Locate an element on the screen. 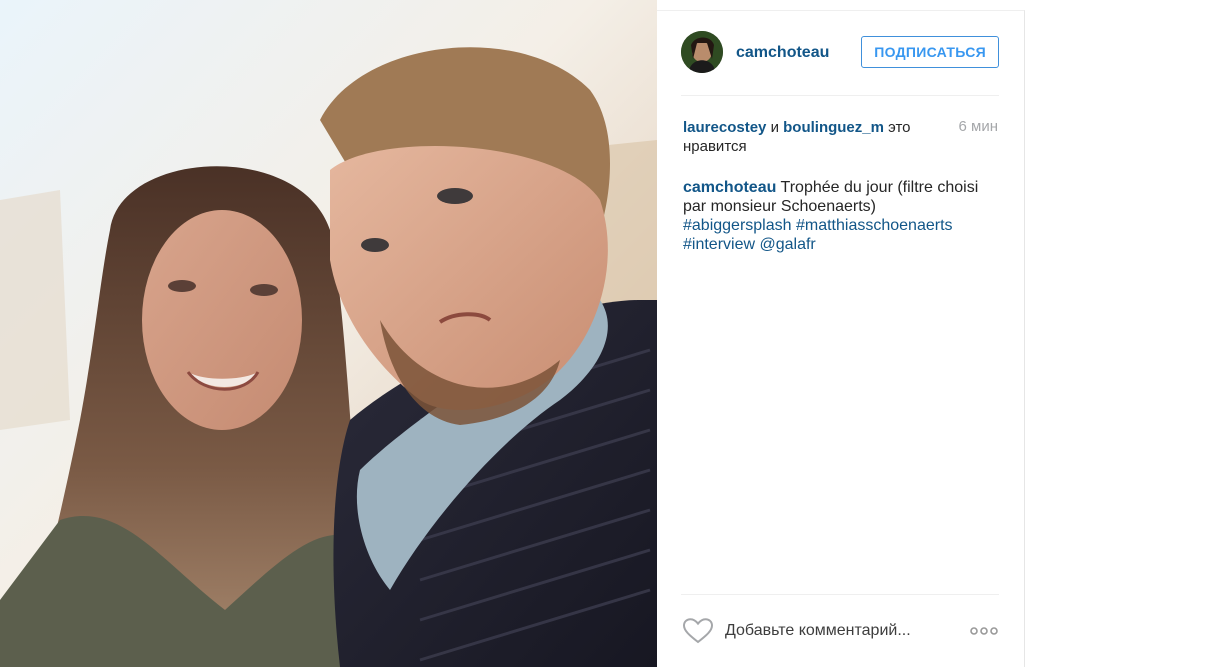 Image resolution: width=1205 pixels, height=667 pixels. hashtag-link: #interview is located at coordinates (719, 244).